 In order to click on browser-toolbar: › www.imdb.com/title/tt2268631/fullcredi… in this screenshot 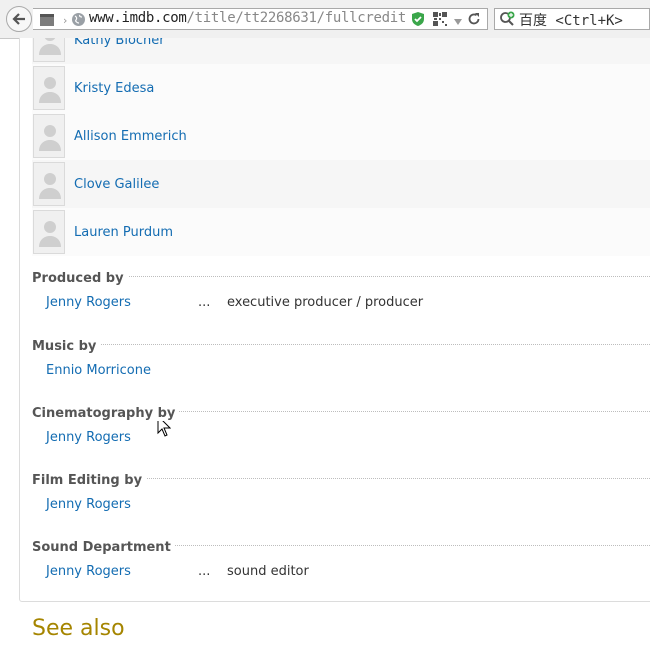, I will do `click(325, 19)`.